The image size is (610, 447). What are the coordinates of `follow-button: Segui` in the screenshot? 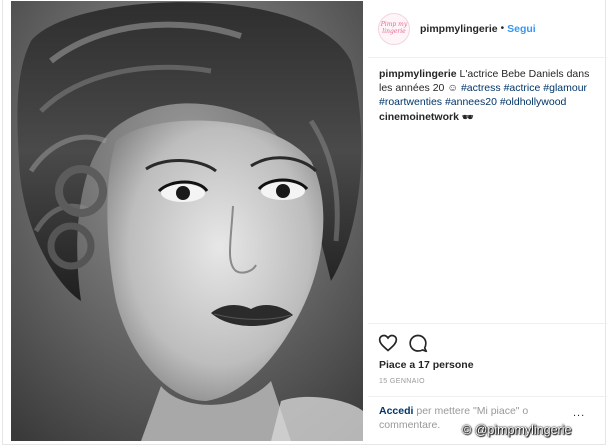 It's located at (521, 29).